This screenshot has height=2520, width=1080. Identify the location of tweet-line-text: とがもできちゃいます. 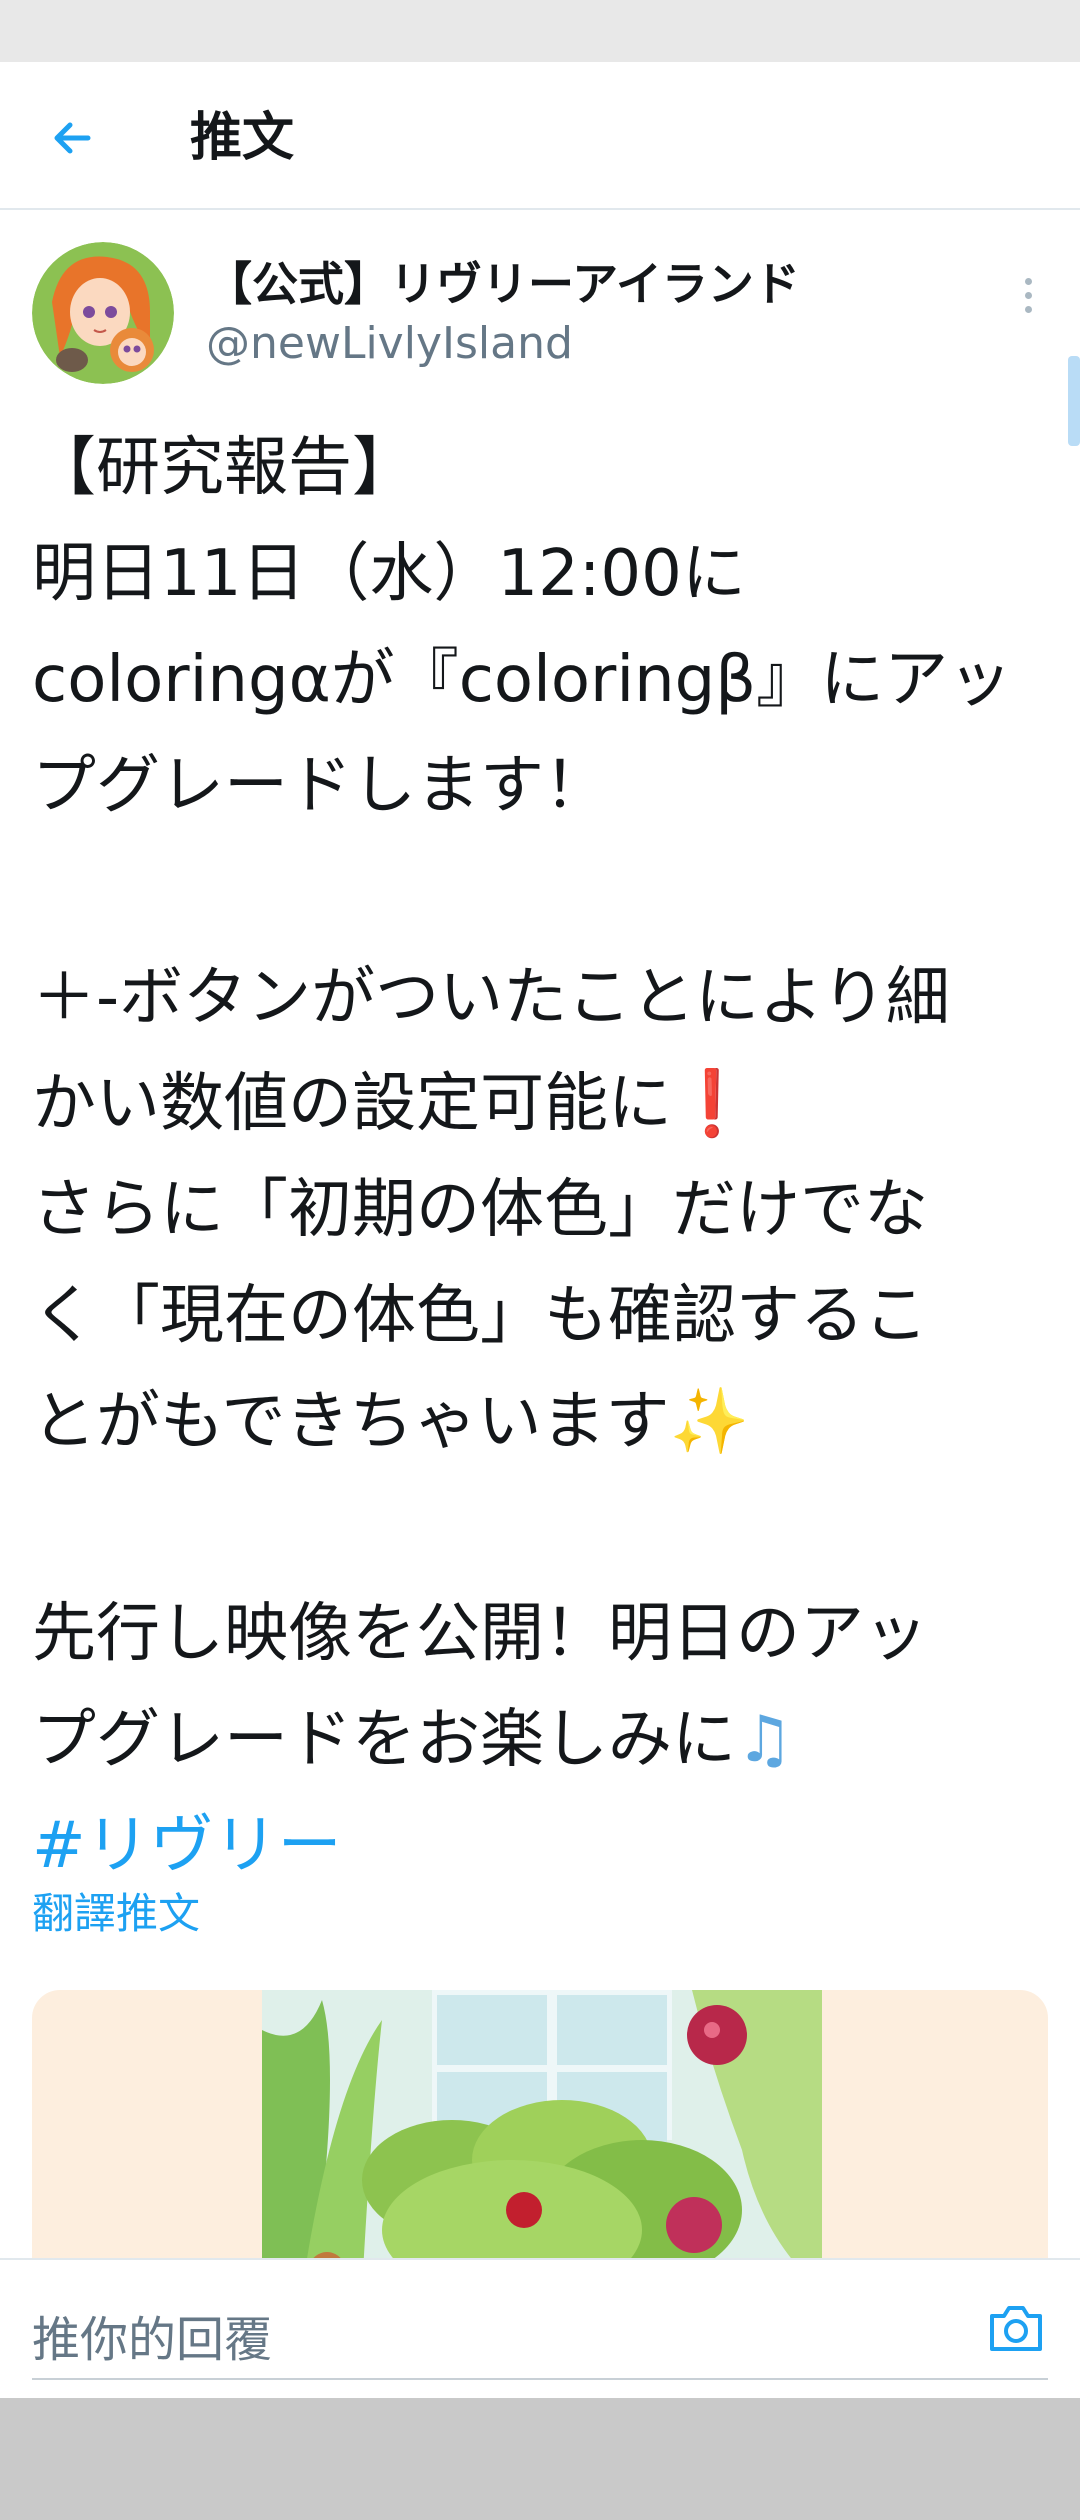
(351, 1422).